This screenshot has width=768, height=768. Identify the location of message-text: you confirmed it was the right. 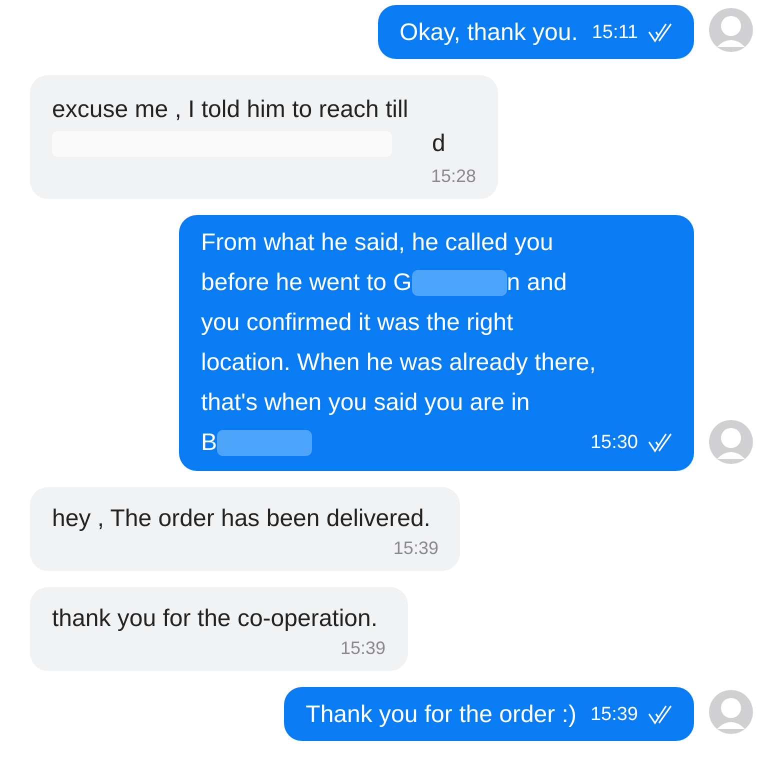
(357, 323).